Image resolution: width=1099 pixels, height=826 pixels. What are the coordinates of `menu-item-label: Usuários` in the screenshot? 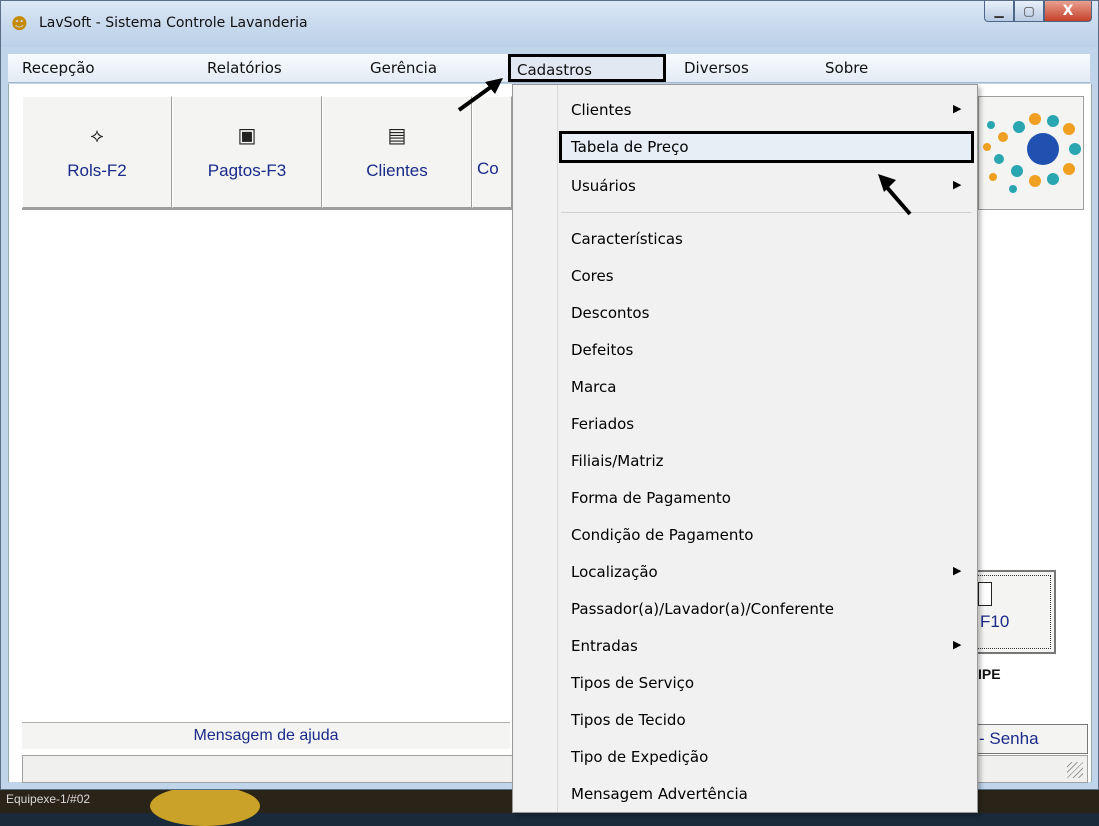 It's located at (603, 186).